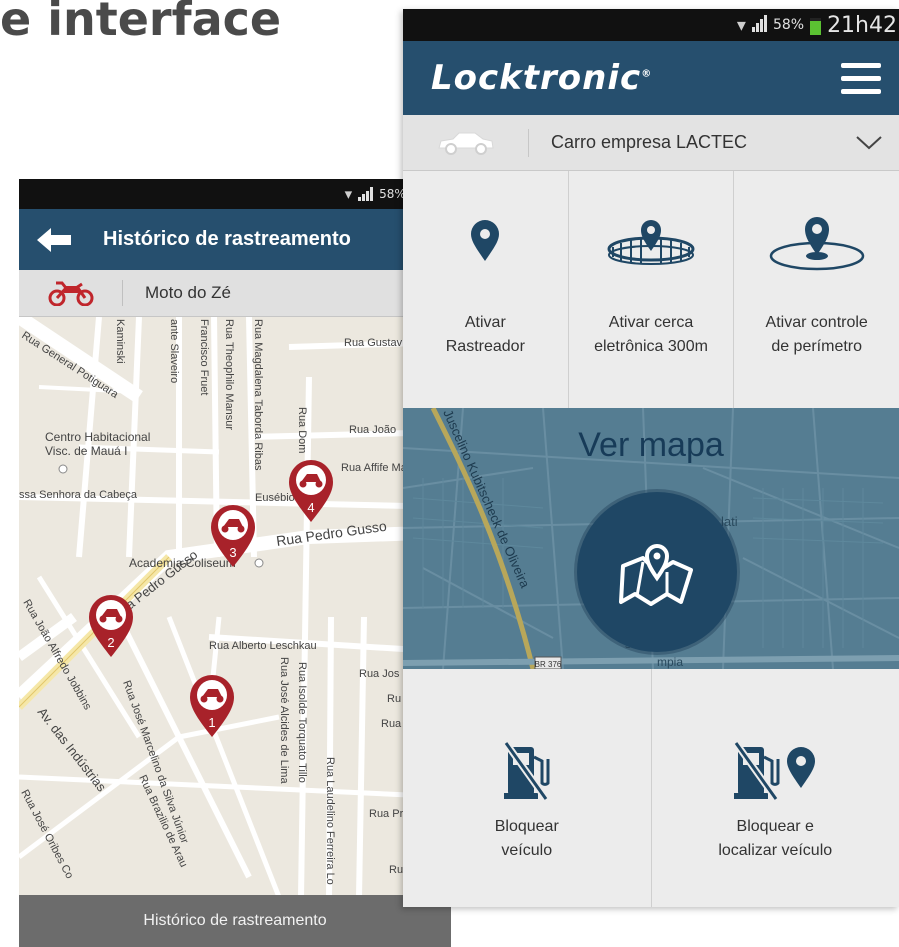 The width and height of the screenshot is (899, 947). What do you see at coordinates (862, 25) in the screenshot?
I see `clock: 21h42` at bounding box center [862, 25].